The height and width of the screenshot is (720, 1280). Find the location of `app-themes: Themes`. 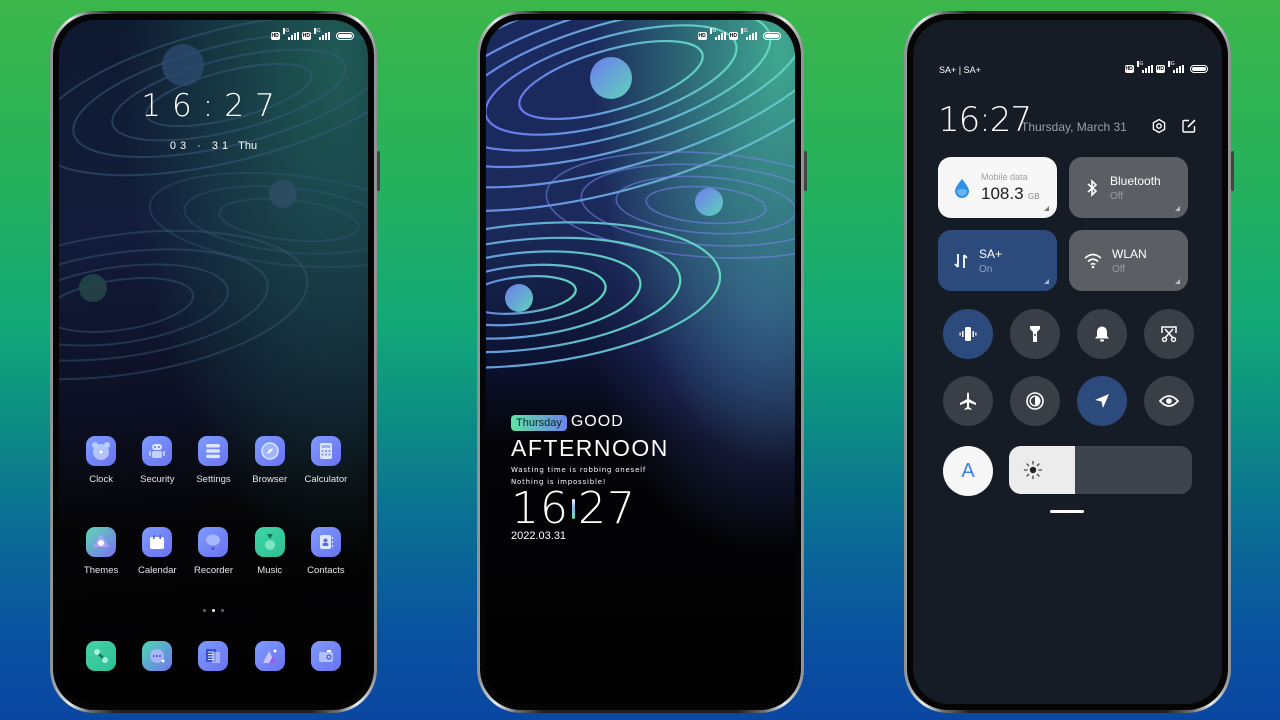

app-themes: Themes is located at coordinates (101, 551).